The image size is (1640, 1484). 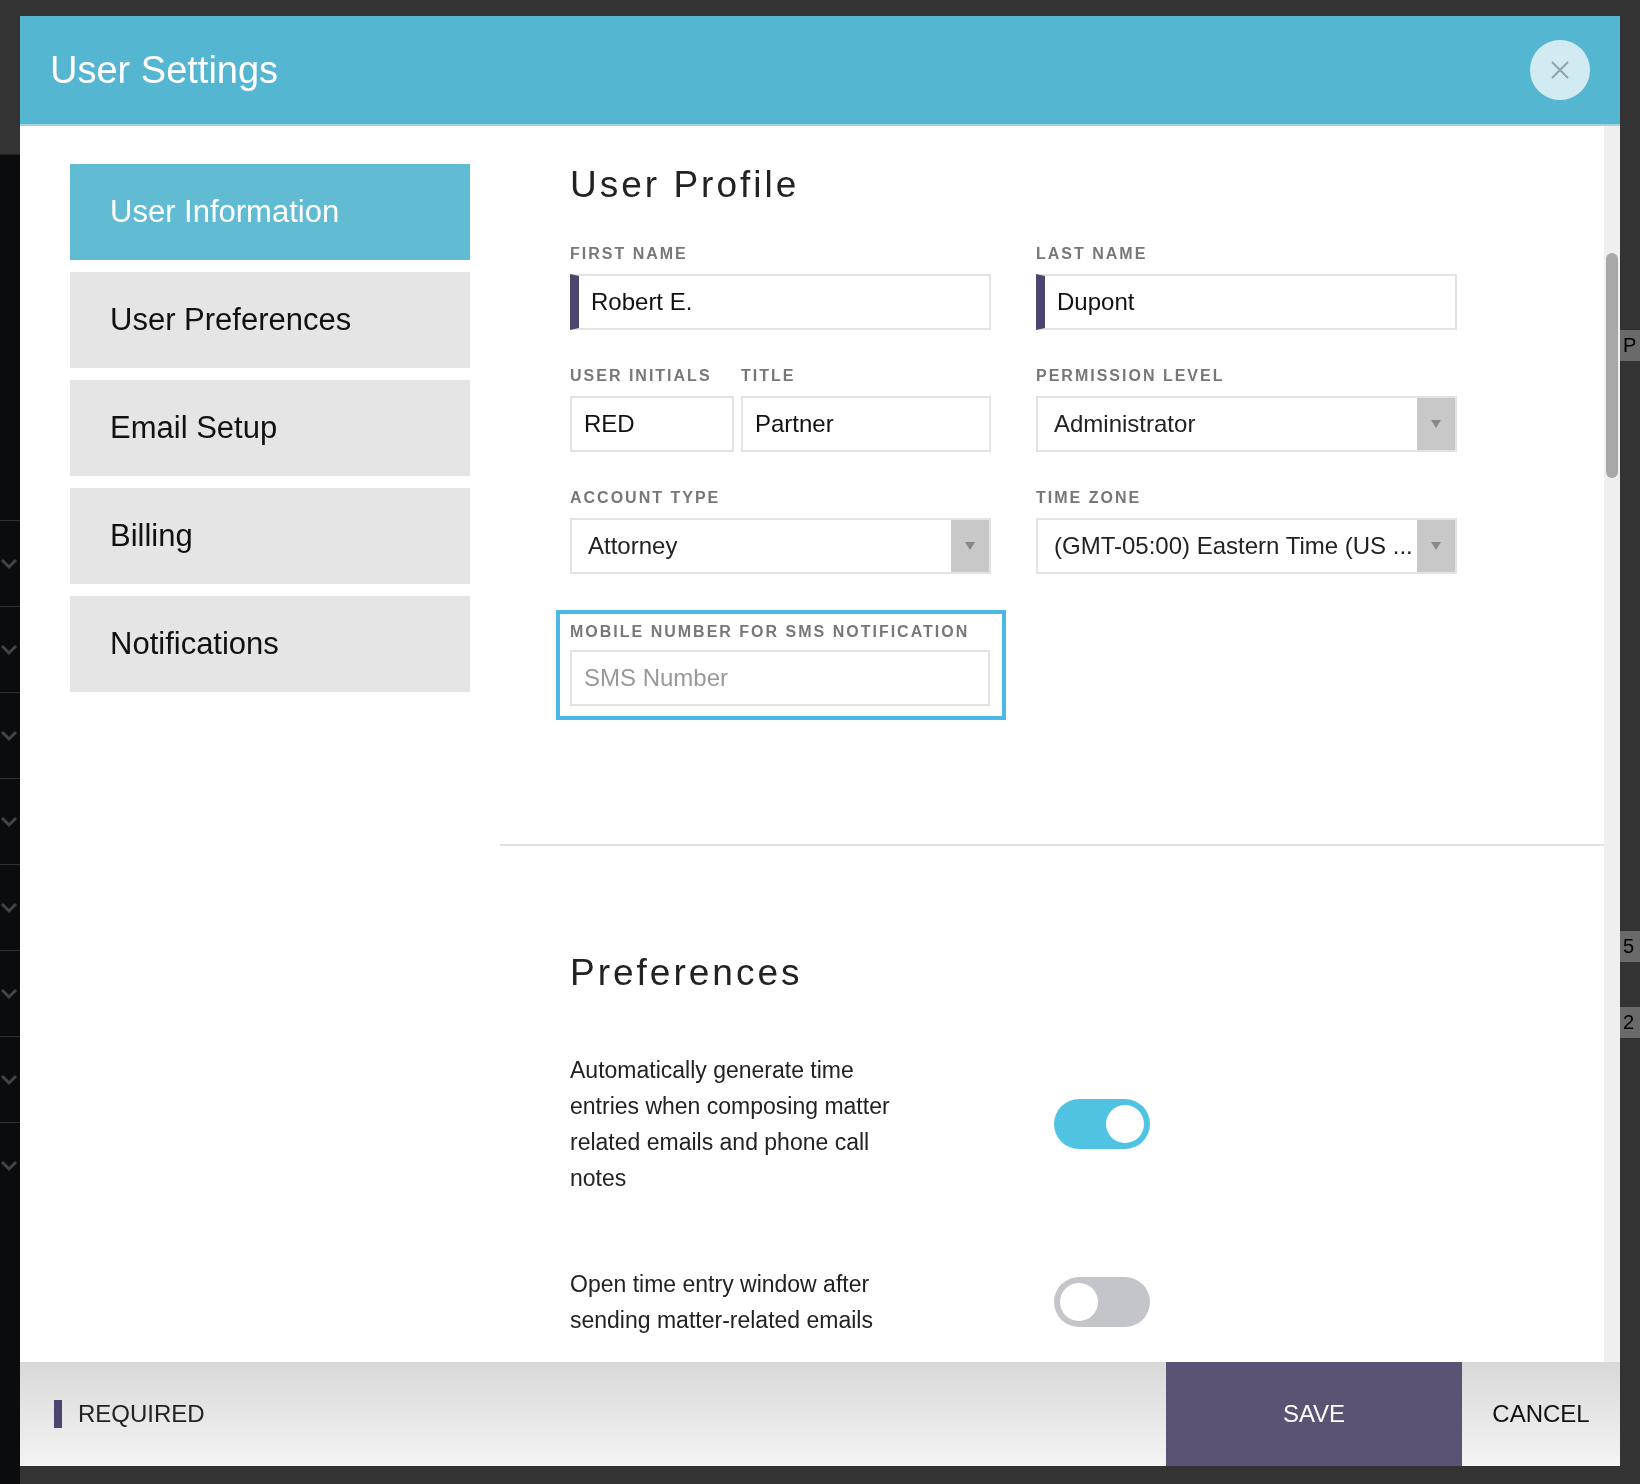 What do you see at coordinates (270, 428) in the screenshot?
I see `sidebar-tab: Email Setup` at bounding box center [270, 428].